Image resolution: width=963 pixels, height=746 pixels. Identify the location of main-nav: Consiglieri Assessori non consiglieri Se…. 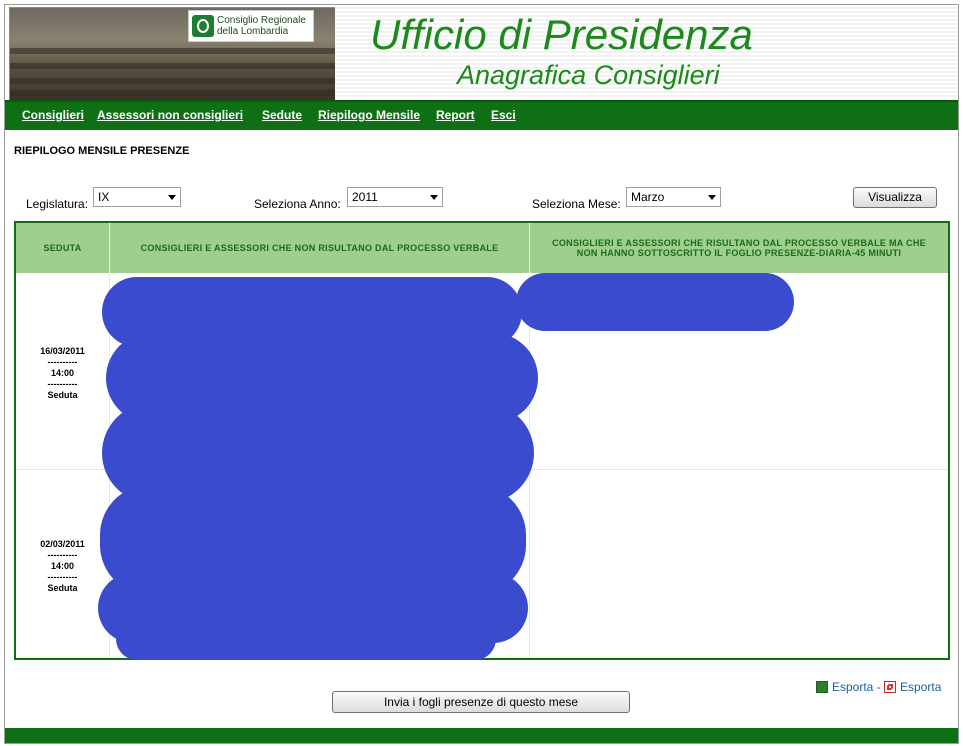
(481, 115).